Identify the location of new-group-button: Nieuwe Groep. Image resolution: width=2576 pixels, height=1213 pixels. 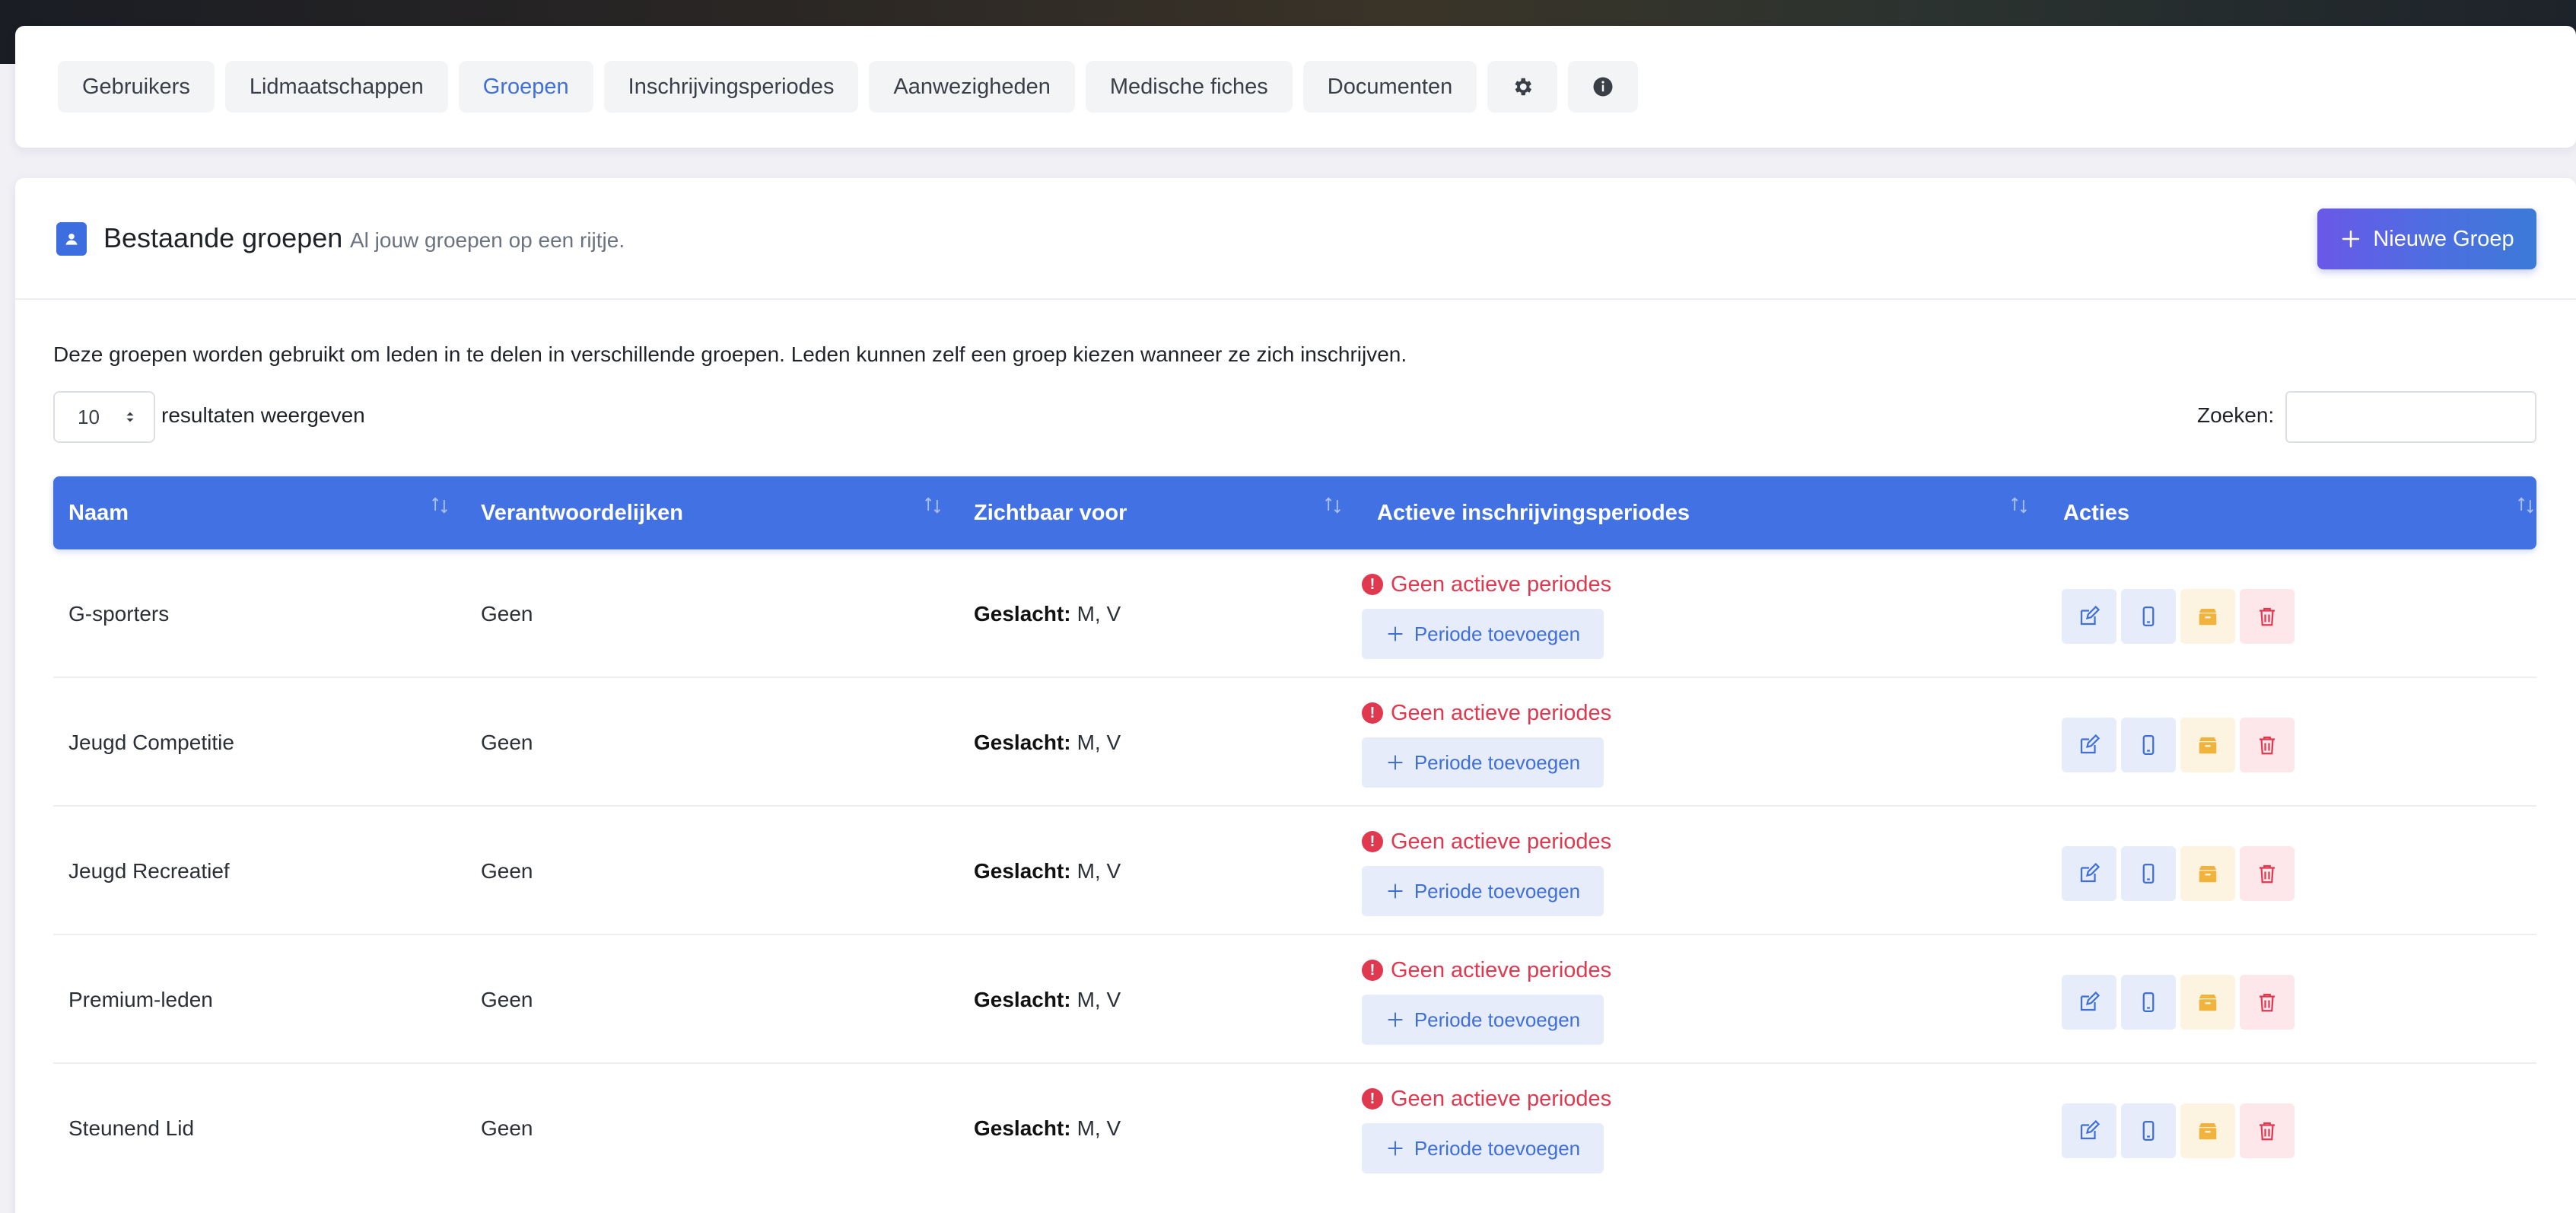
(2426, 239).